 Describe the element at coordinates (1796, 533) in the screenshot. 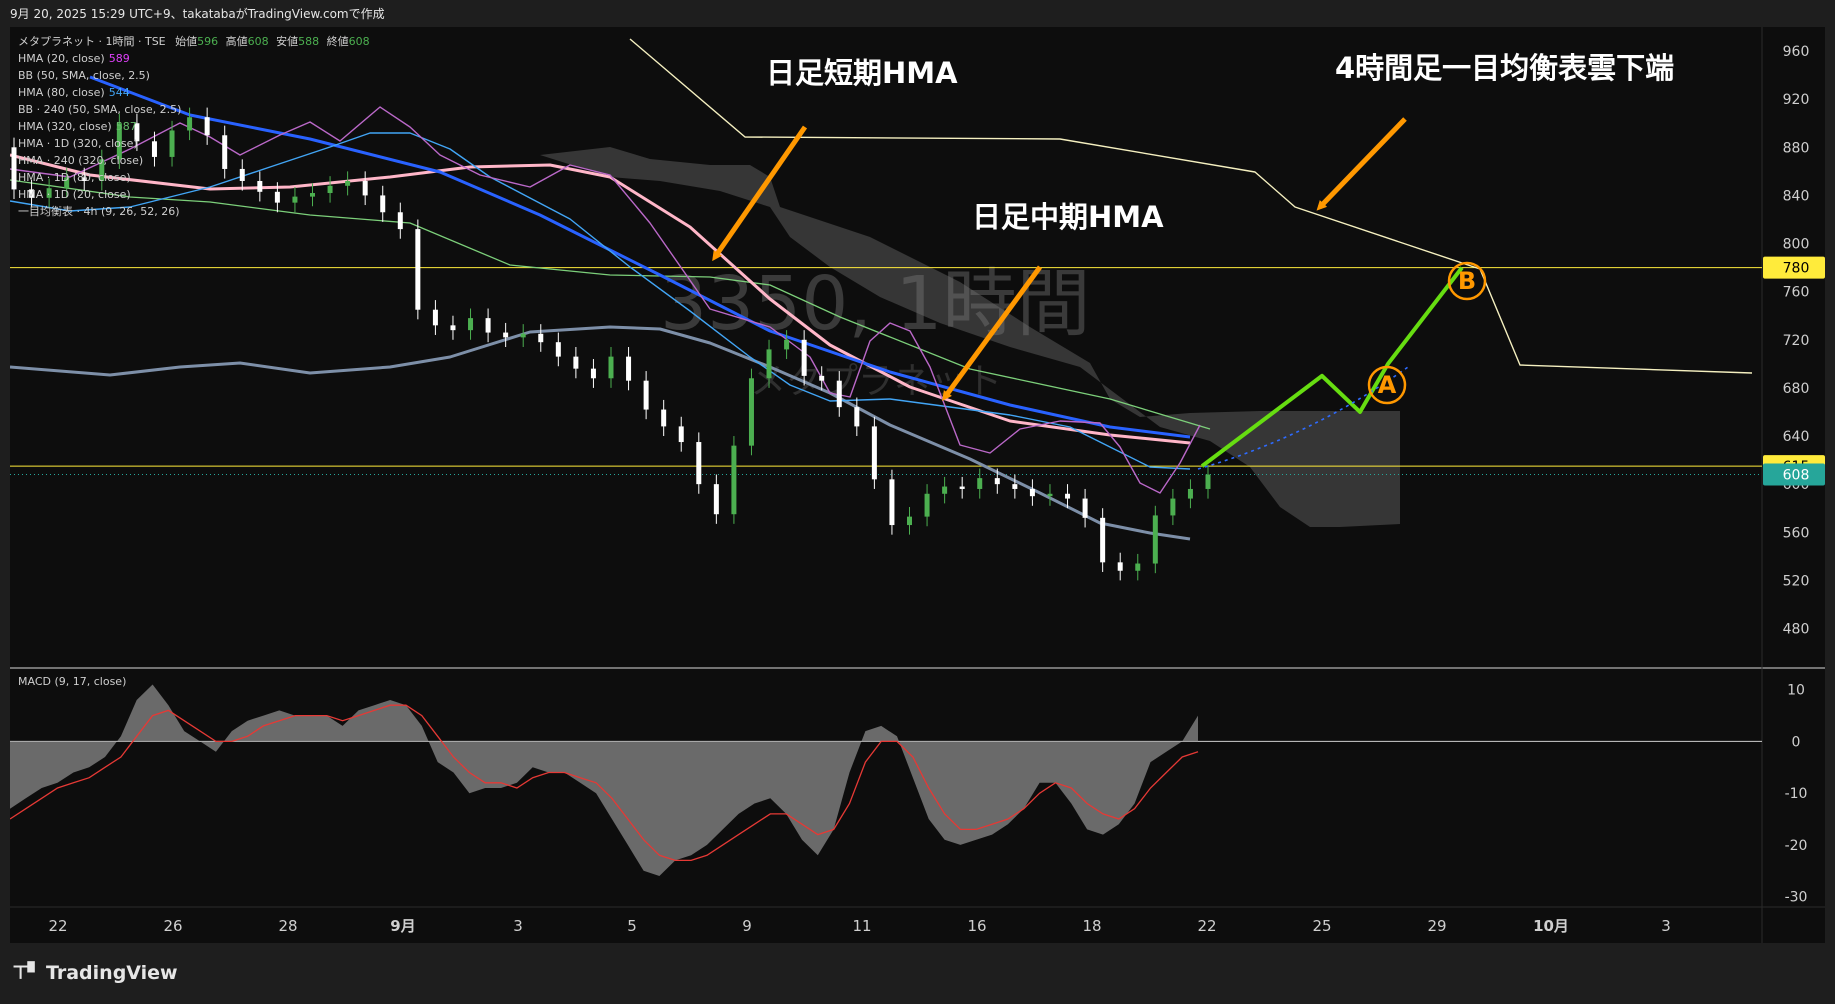

I see `price-tick-label: 560` at that location.